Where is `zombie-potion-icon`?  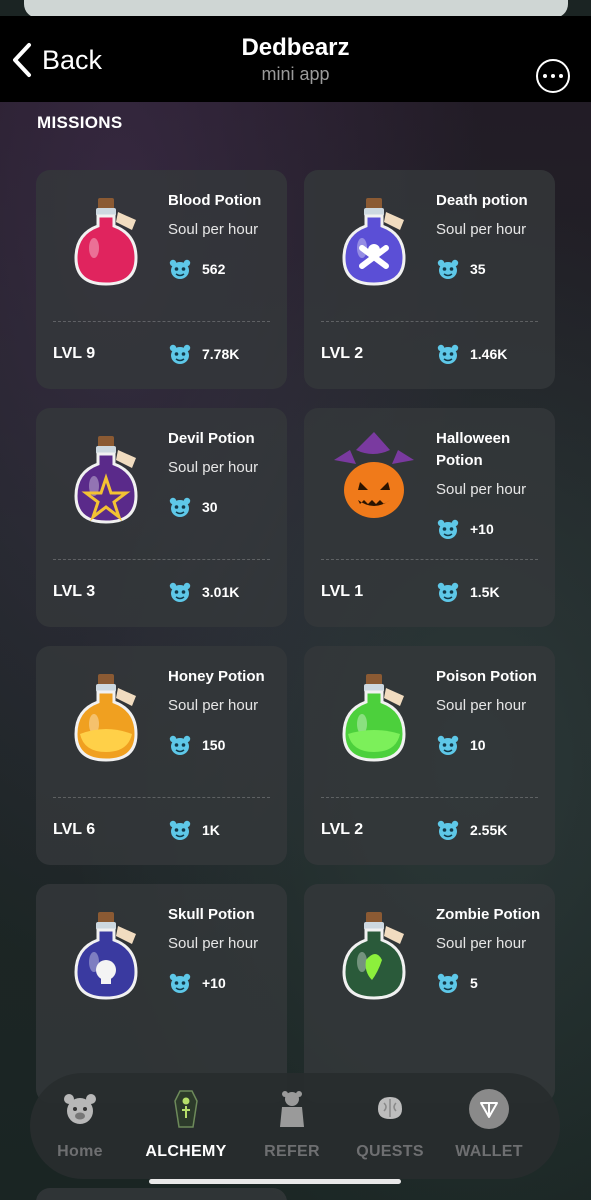 zombie-potion-icon is located at coordinates (374, 956).